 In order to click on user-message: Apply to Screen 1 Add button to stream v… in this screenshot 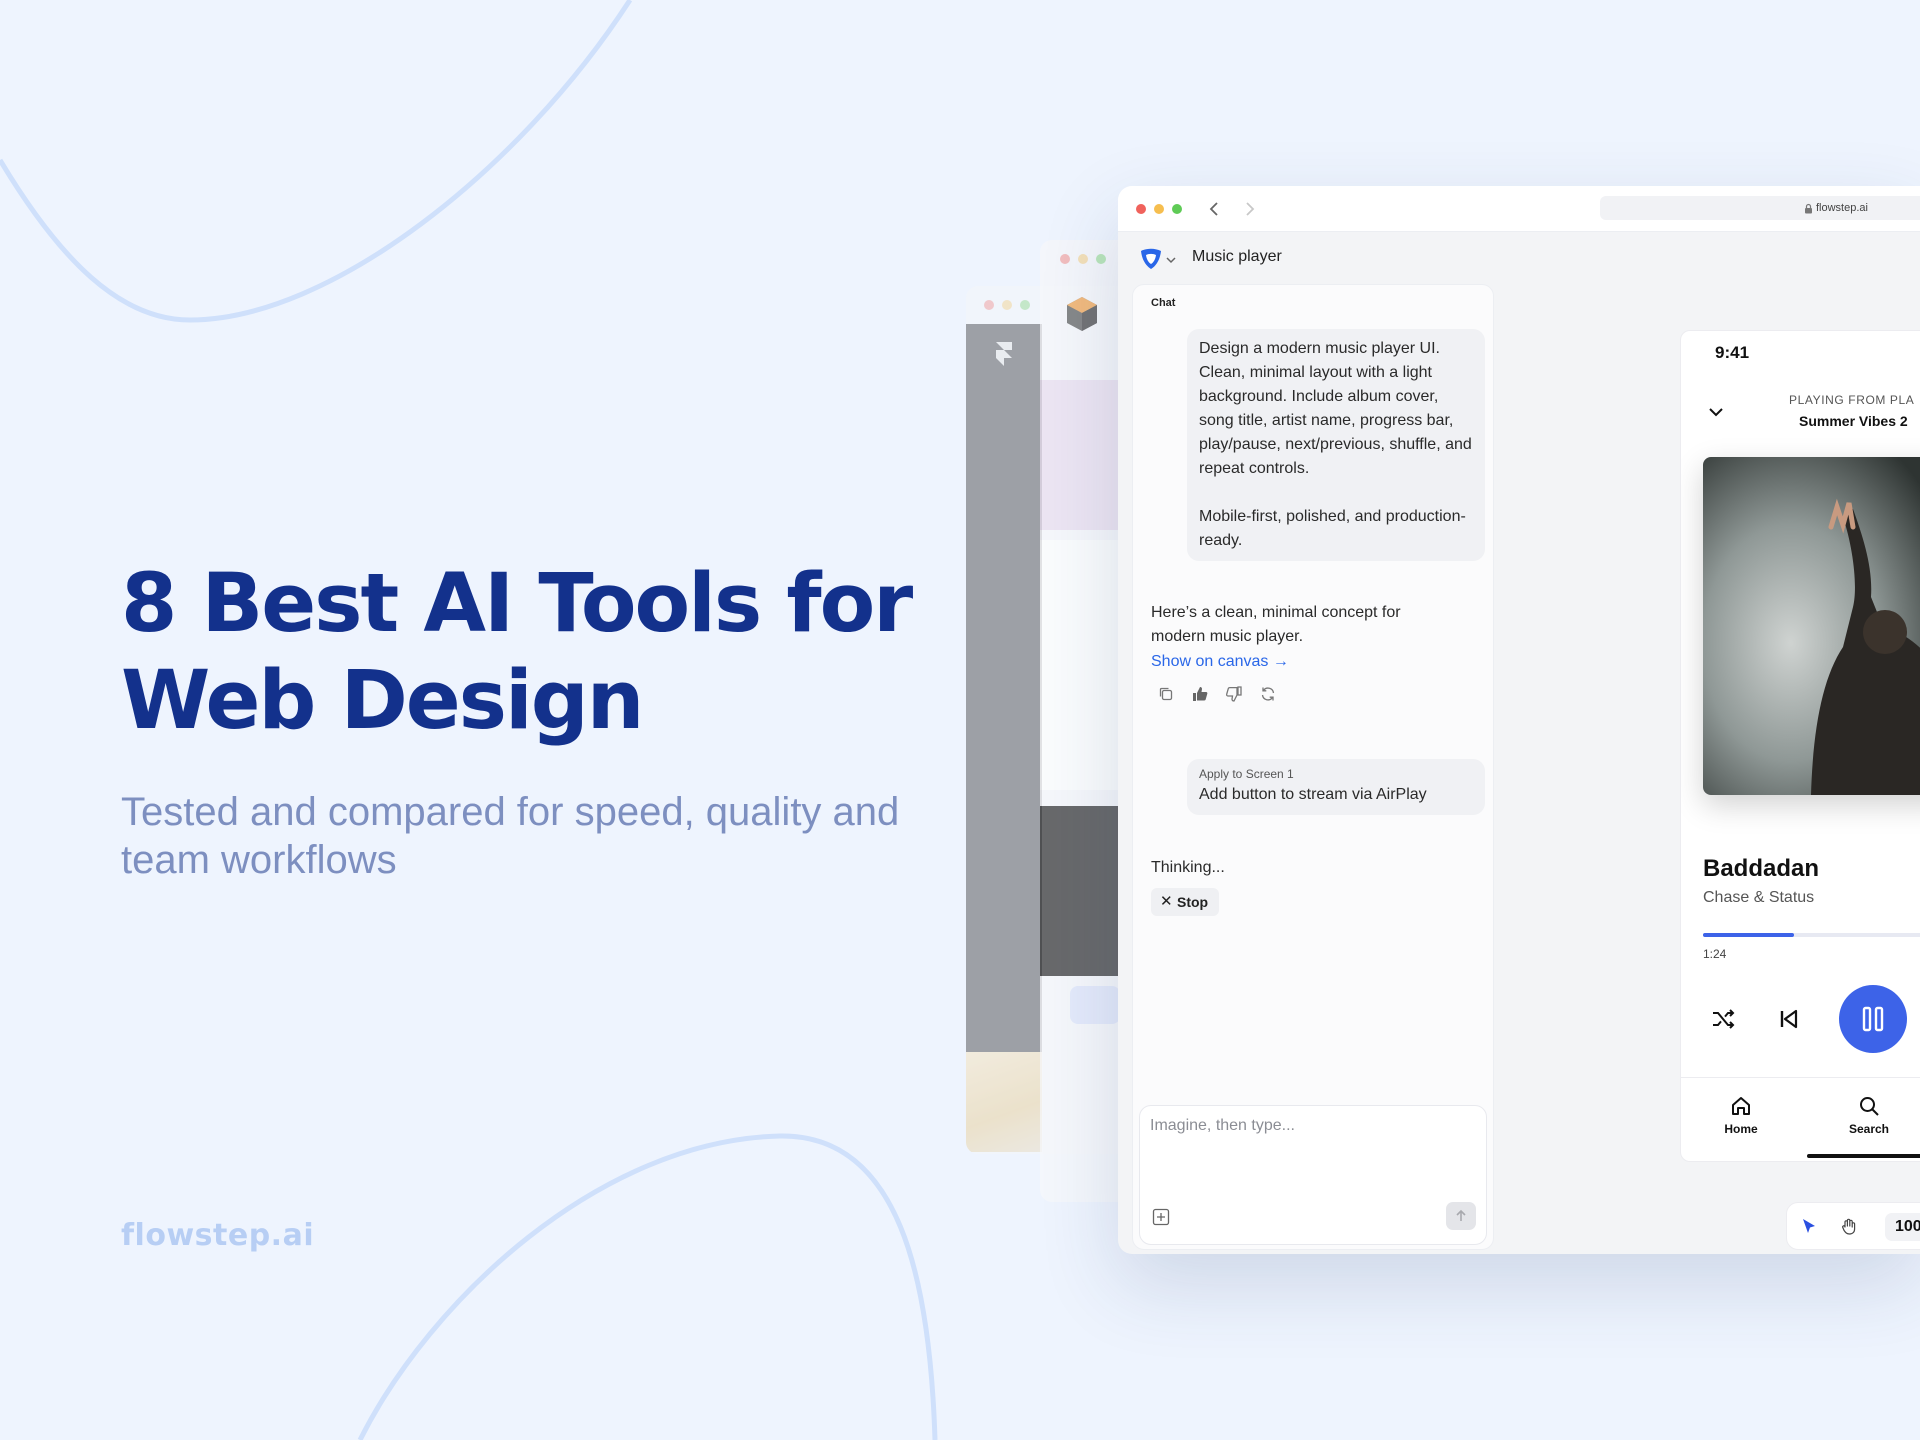, I will do `click(1336, 787)`.